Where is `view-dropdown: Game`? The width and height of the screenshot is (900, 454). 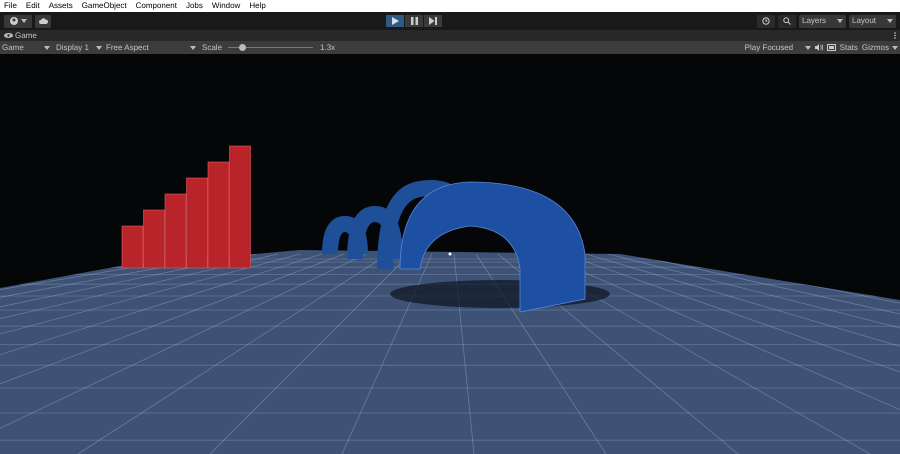
view-dropdown: Game is located at coordinates (26, 48).